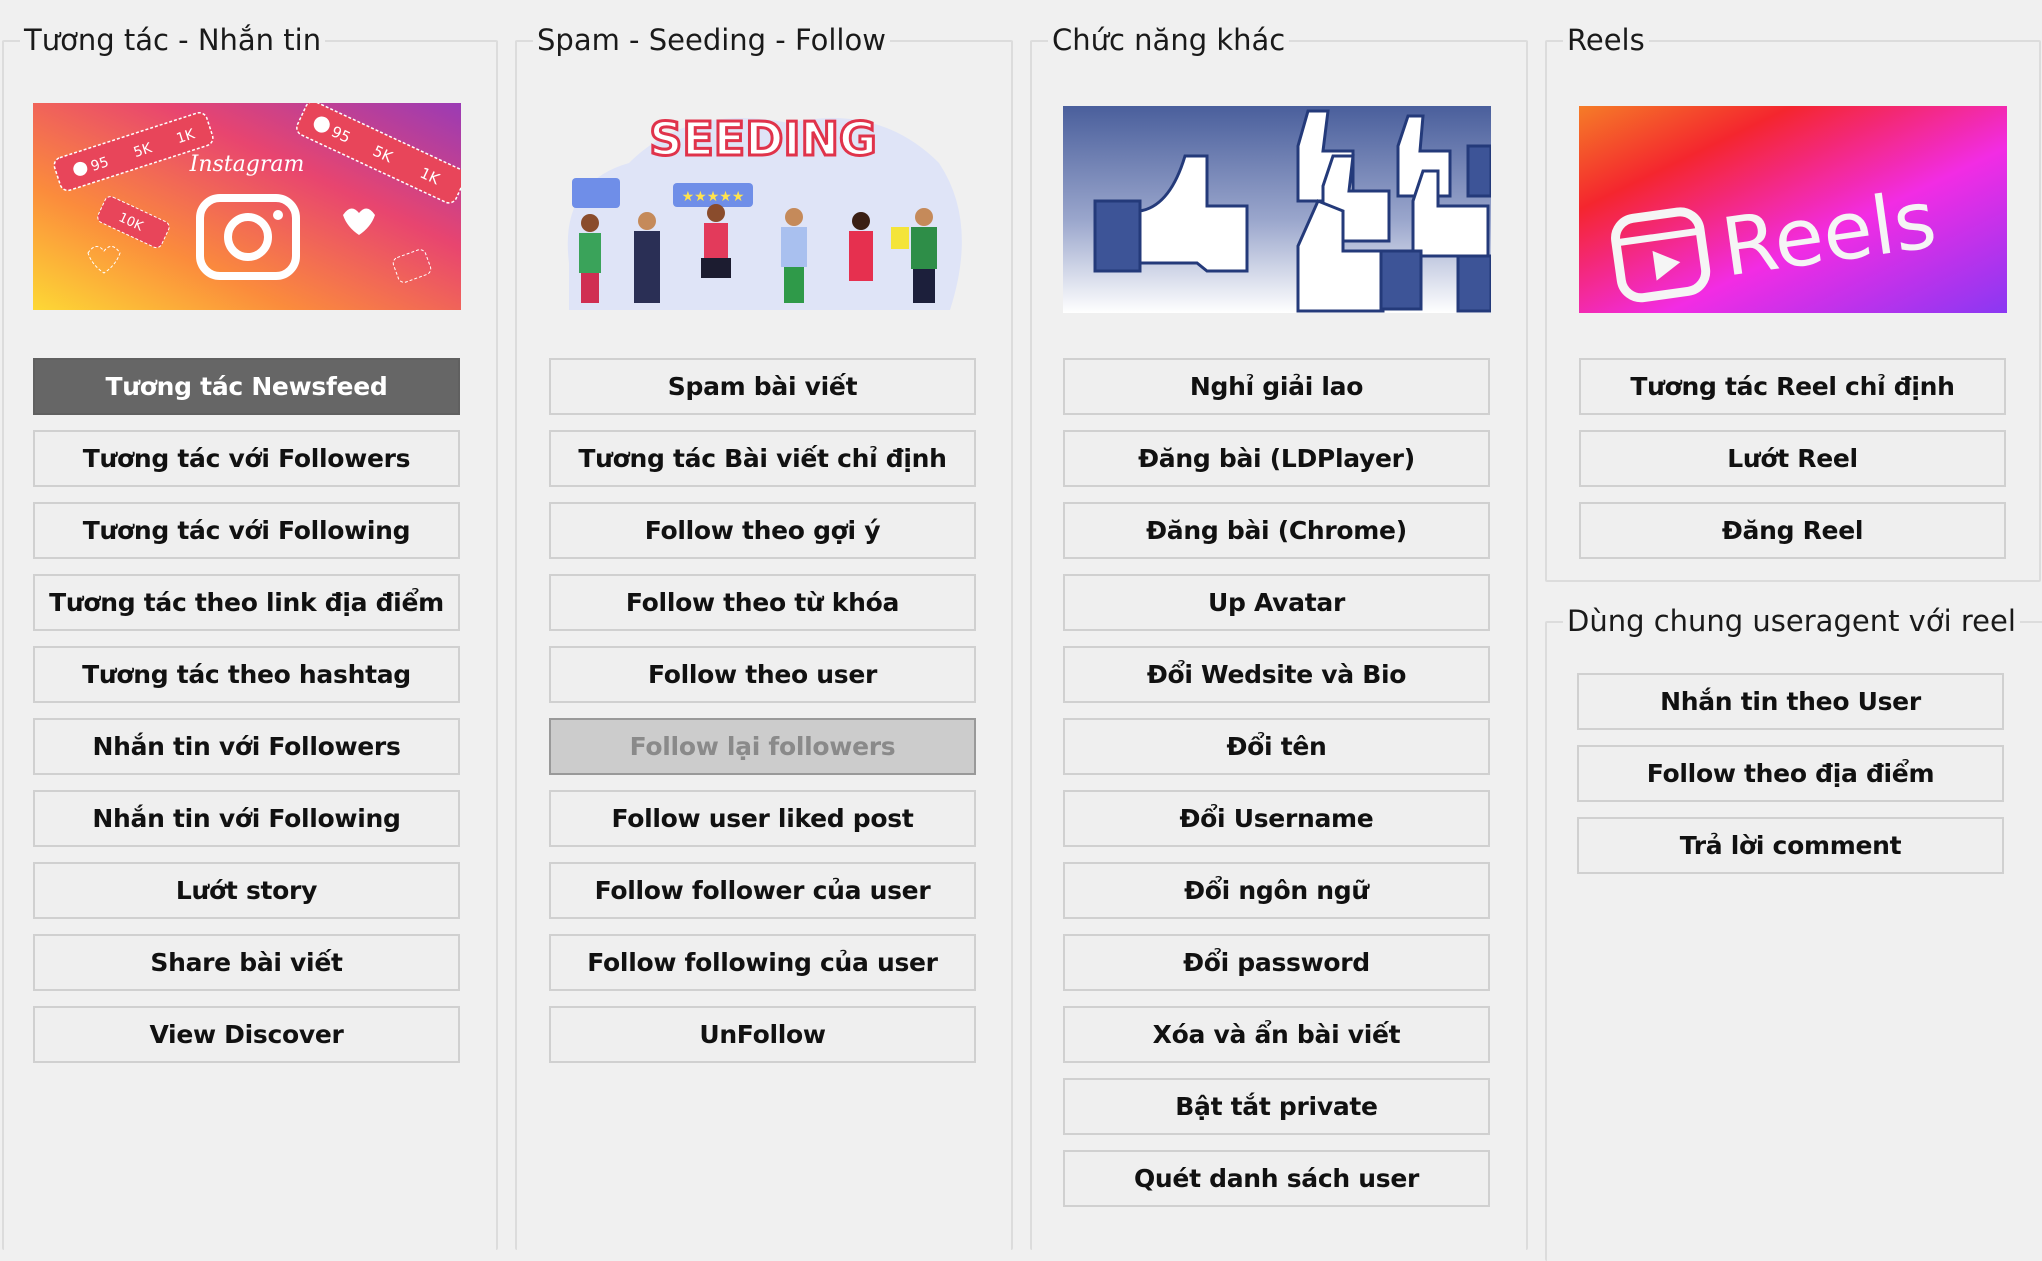  What do you see at coordinates (246, 386) in the screenshot?
I see `tuong-tac-newsfeed-button: Tương tác Newsfeed` at bounding box center [246, 386].